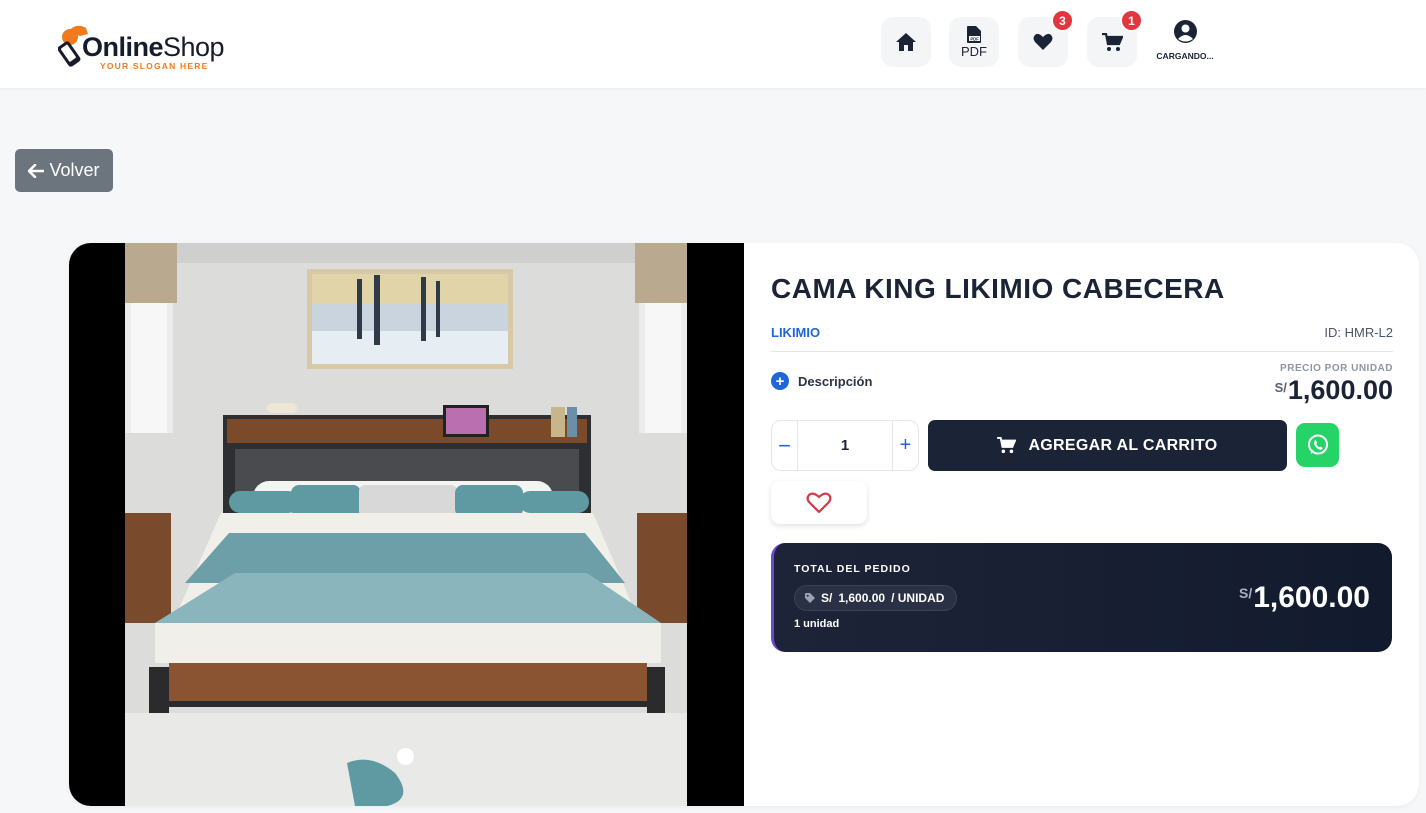 Image resolution: width=1426 pixels, height=813 pixels. I want to click on svg-text: PDF, so click(974, 38).